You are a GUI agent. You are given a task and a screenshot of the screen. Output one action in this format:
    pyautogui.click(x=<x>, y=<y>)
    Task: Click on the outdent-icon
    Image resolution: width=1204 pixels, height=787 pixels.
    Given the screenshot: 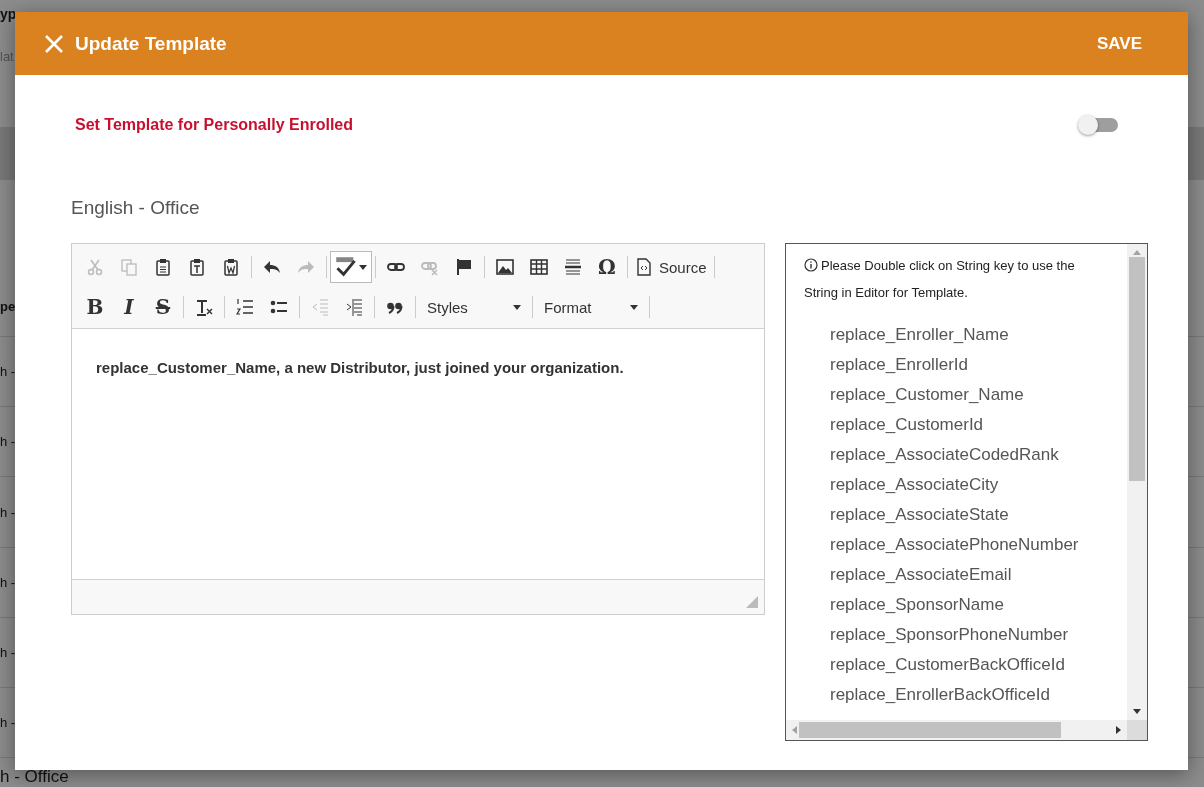 What is the action you would take?
    pyautogui.click(x=320, y=307)
    